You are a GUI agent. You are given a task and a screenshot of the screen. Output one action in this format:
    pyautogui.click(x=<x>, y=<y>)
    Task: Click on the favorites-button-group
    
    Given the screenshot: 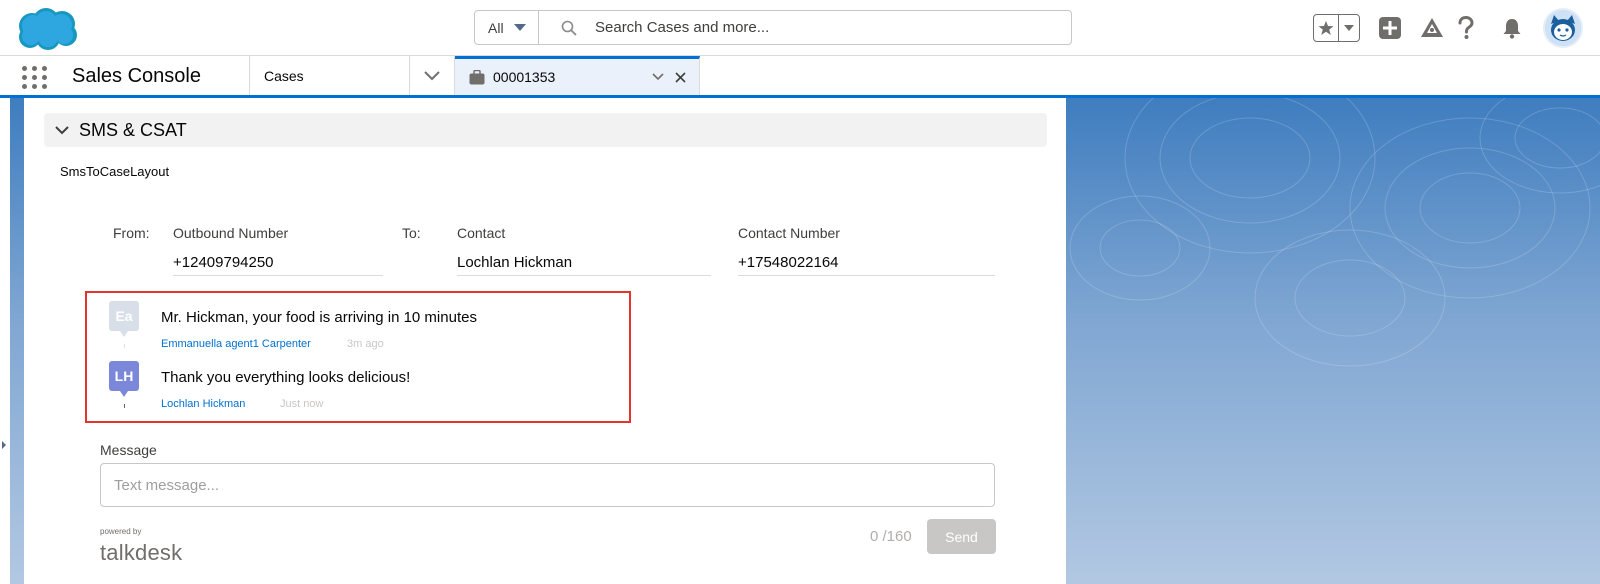 What is the action you would take?
    pyautogui.click(x=1336, y=28)
    